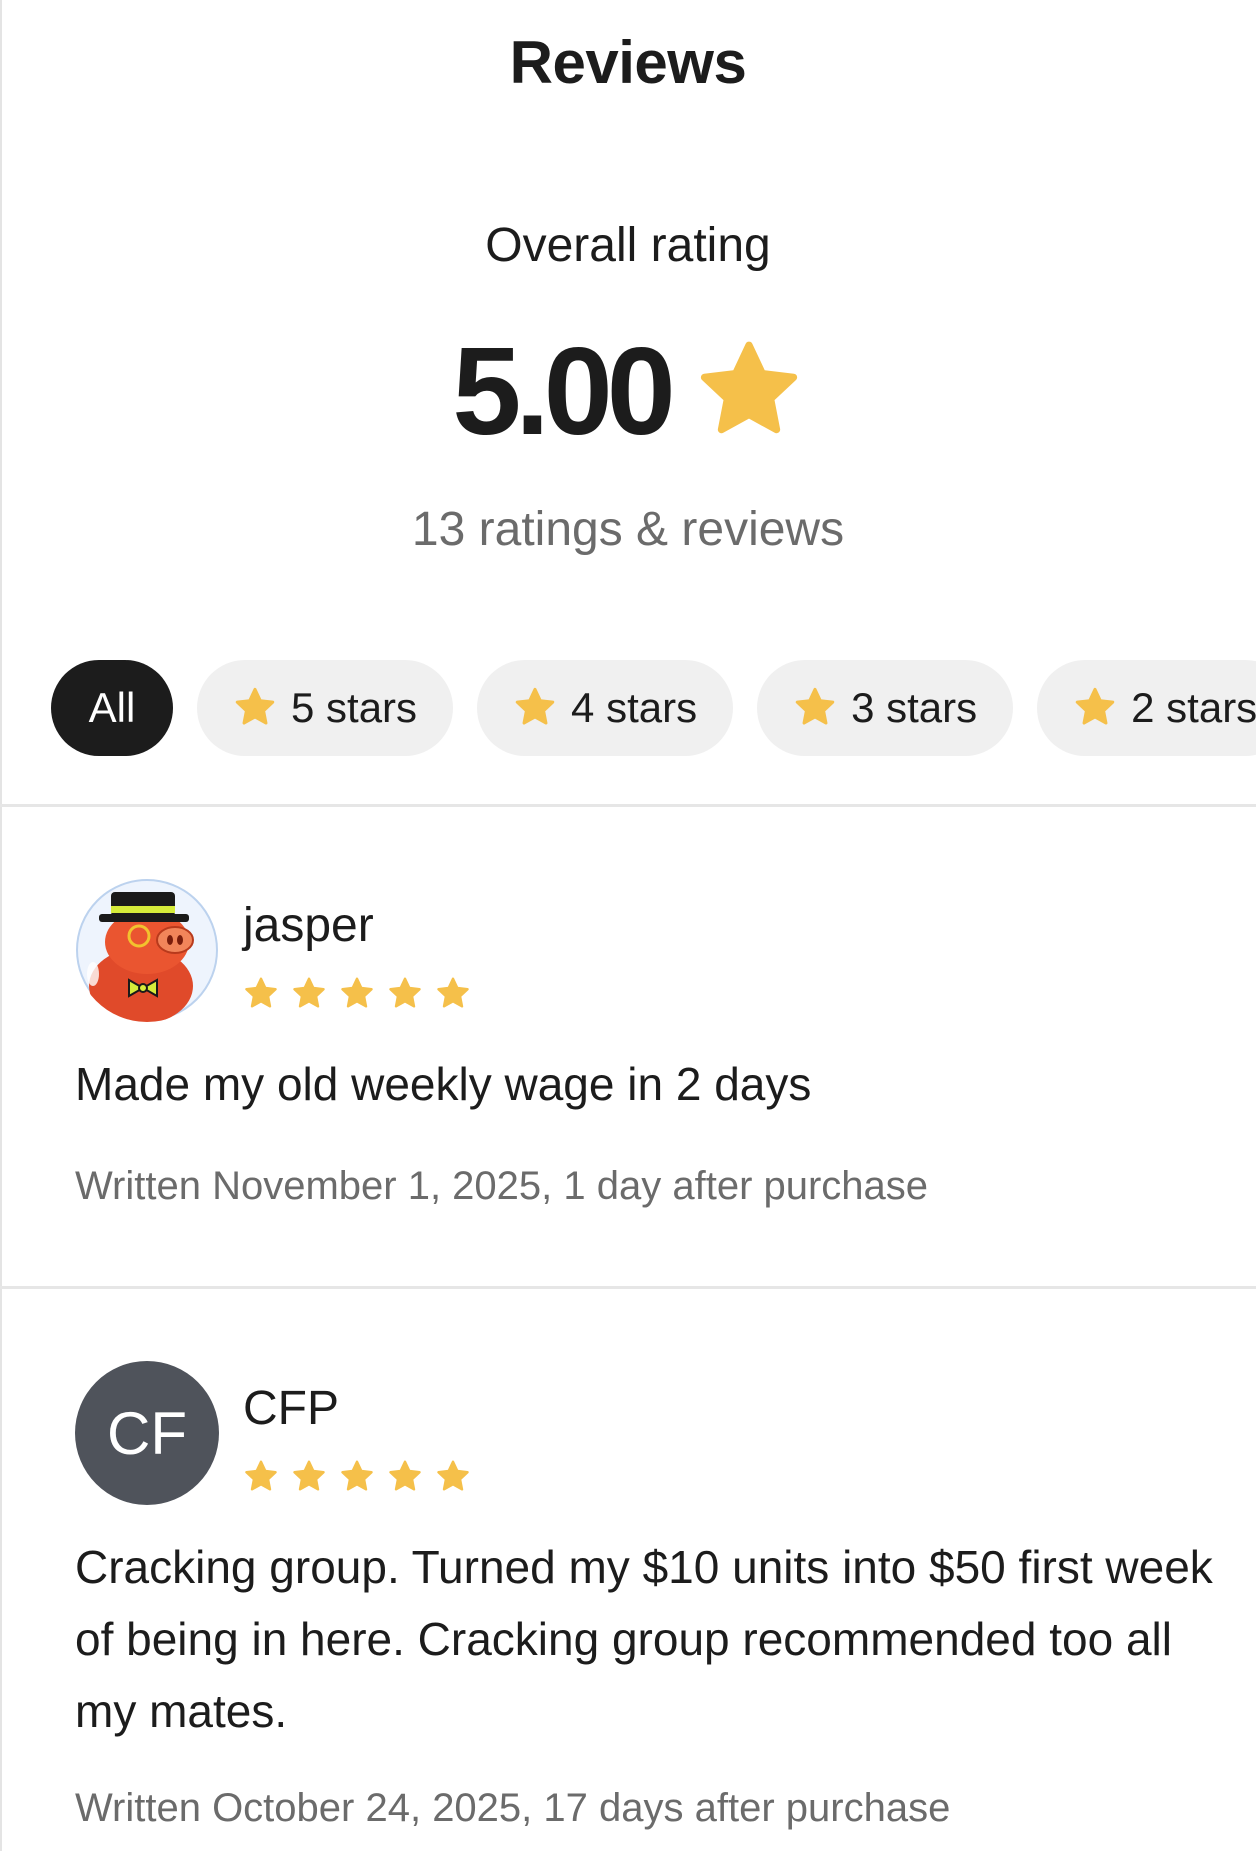  I want to click on filter-chip-3-stars: 3 stars, so click(885, 708).